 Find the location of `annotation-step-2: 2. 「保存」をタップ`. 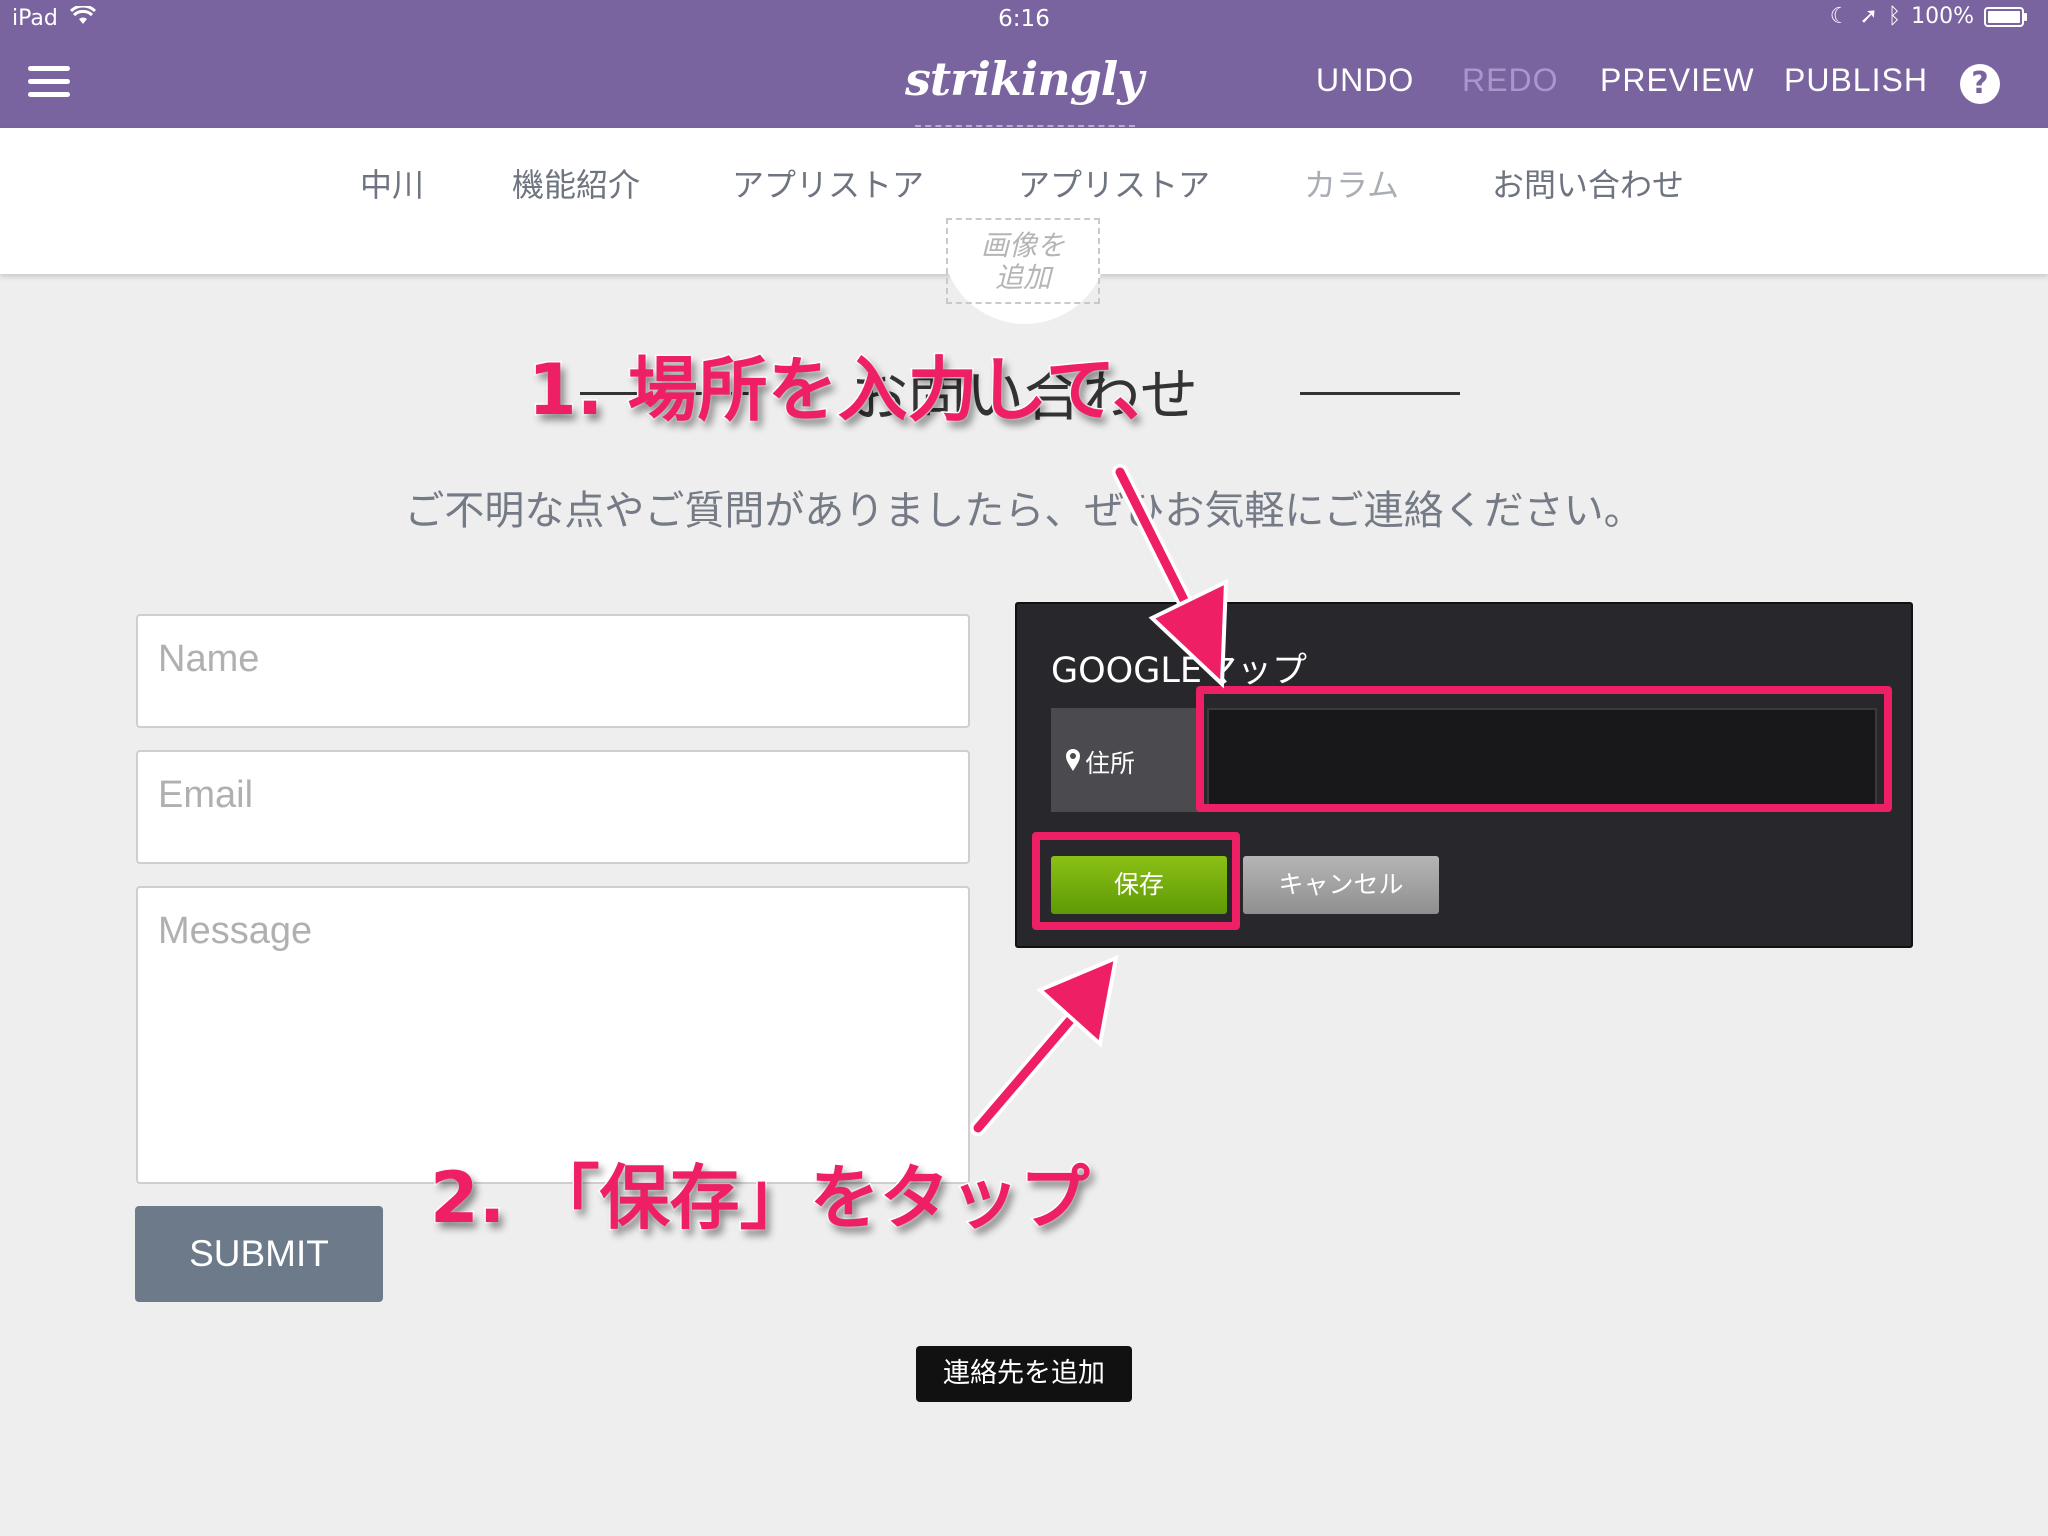

annotation-step-2: 2. 「保存」をタップ is located at coordinates (760, 1198).